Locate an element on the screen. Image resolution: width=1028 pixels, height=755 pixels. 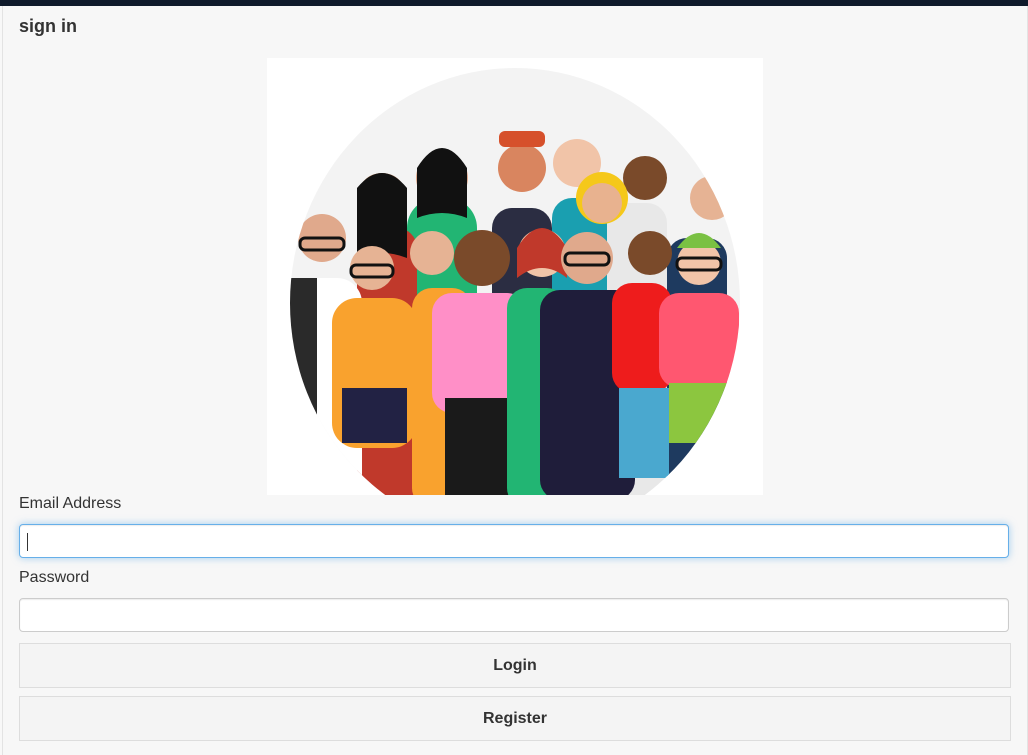
text-cursor is located at coordinates (27, 542).